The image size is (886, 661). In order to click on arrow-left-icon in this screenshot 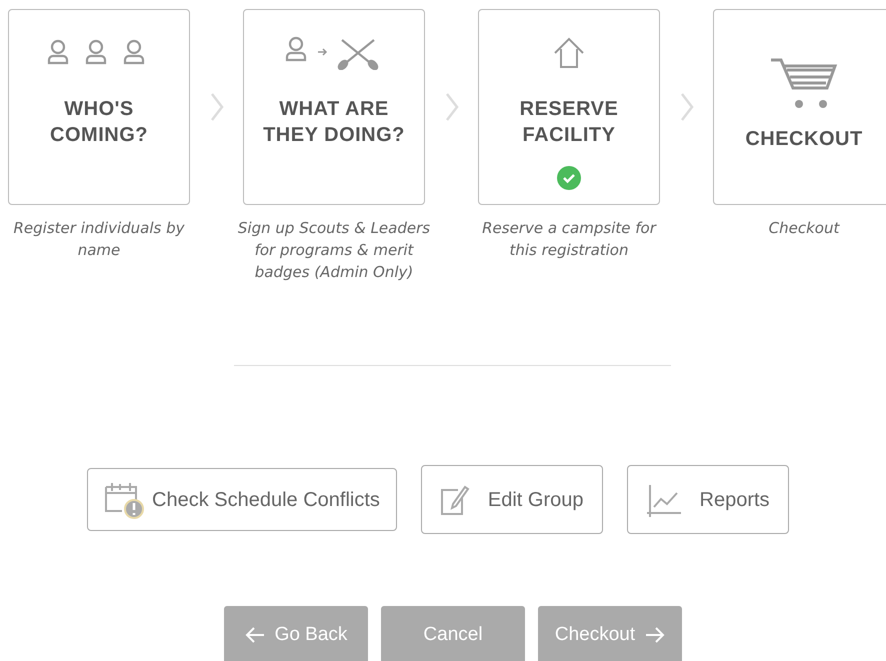, I will do `click(254, 635)`.